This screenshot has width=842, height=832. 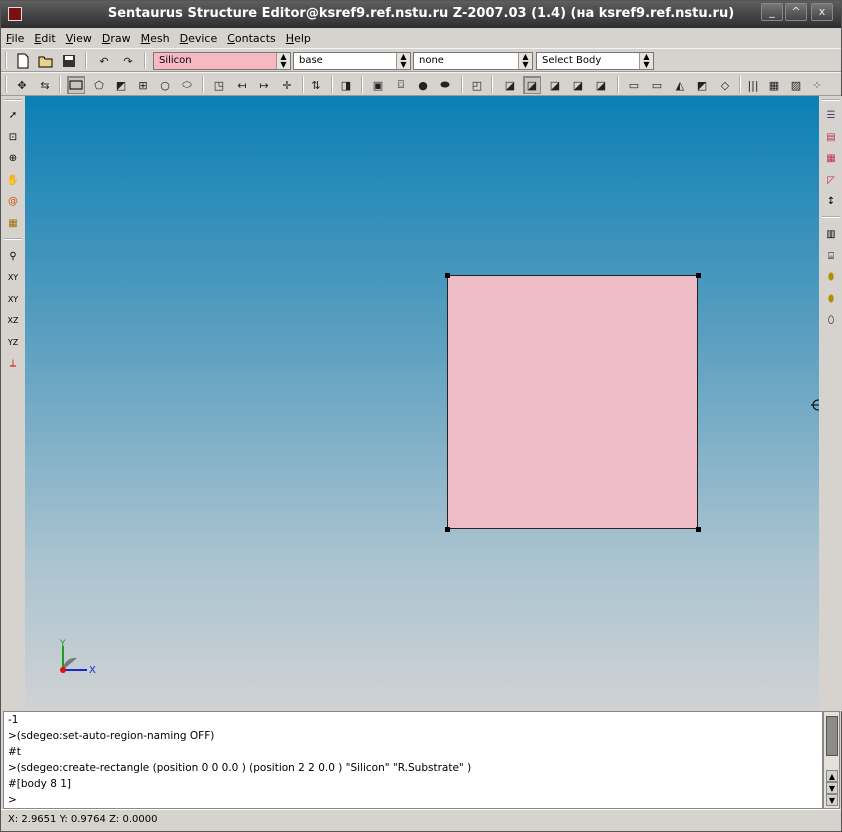 What do you see at coordinates (772, 12) in the screenshot?
I see `minimize-button: _` at bounding box center [772, 12].